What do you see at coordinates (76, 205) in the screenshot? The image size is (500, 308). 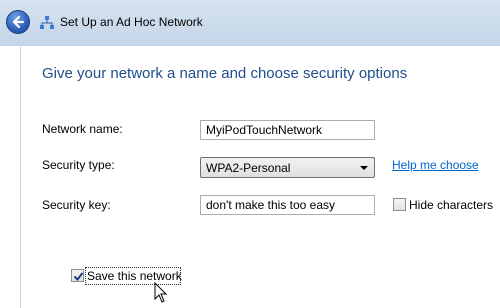 I see `security-key-label: Security key:` at bounding box center [76, 205].